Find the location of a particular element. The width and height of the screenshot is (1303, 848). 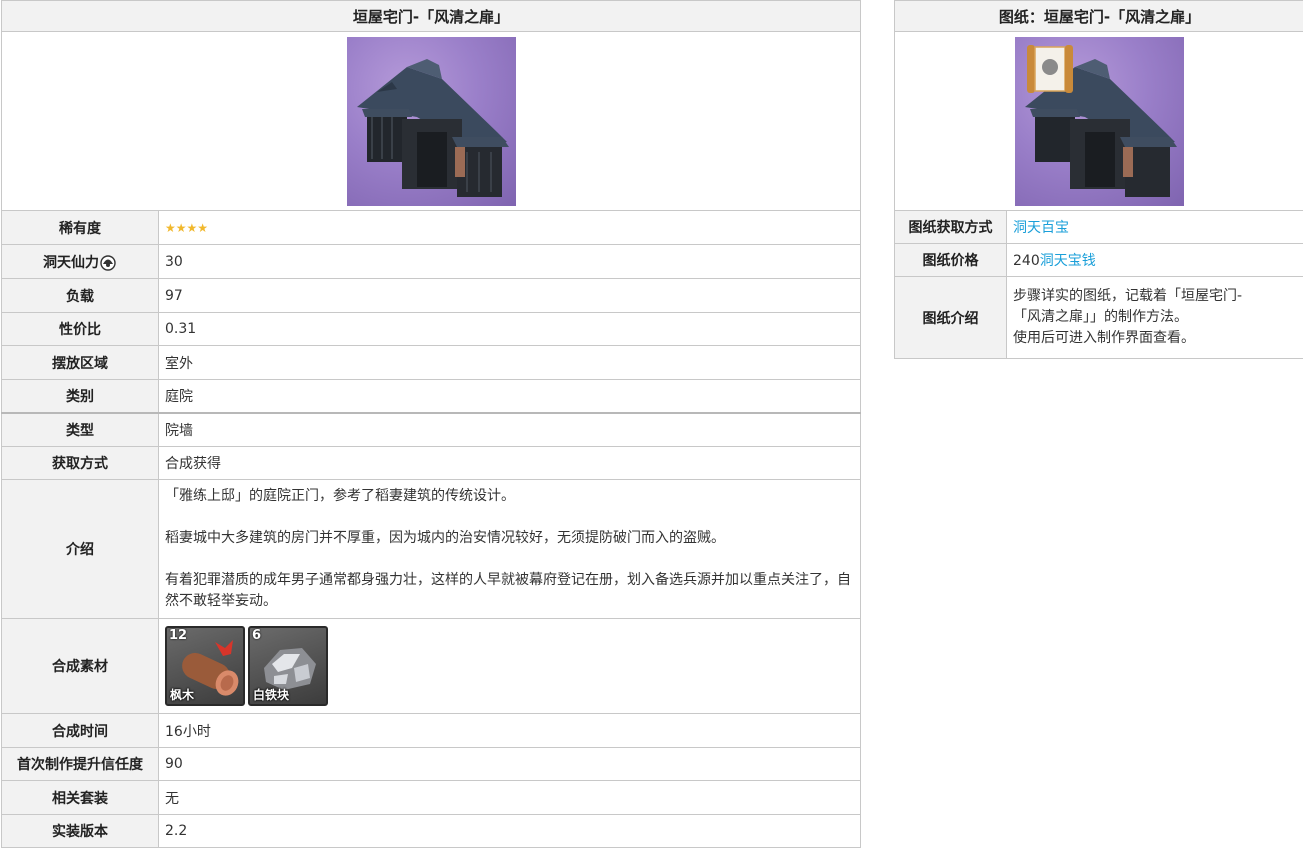

gate-image is located at coordinates (431, 121).